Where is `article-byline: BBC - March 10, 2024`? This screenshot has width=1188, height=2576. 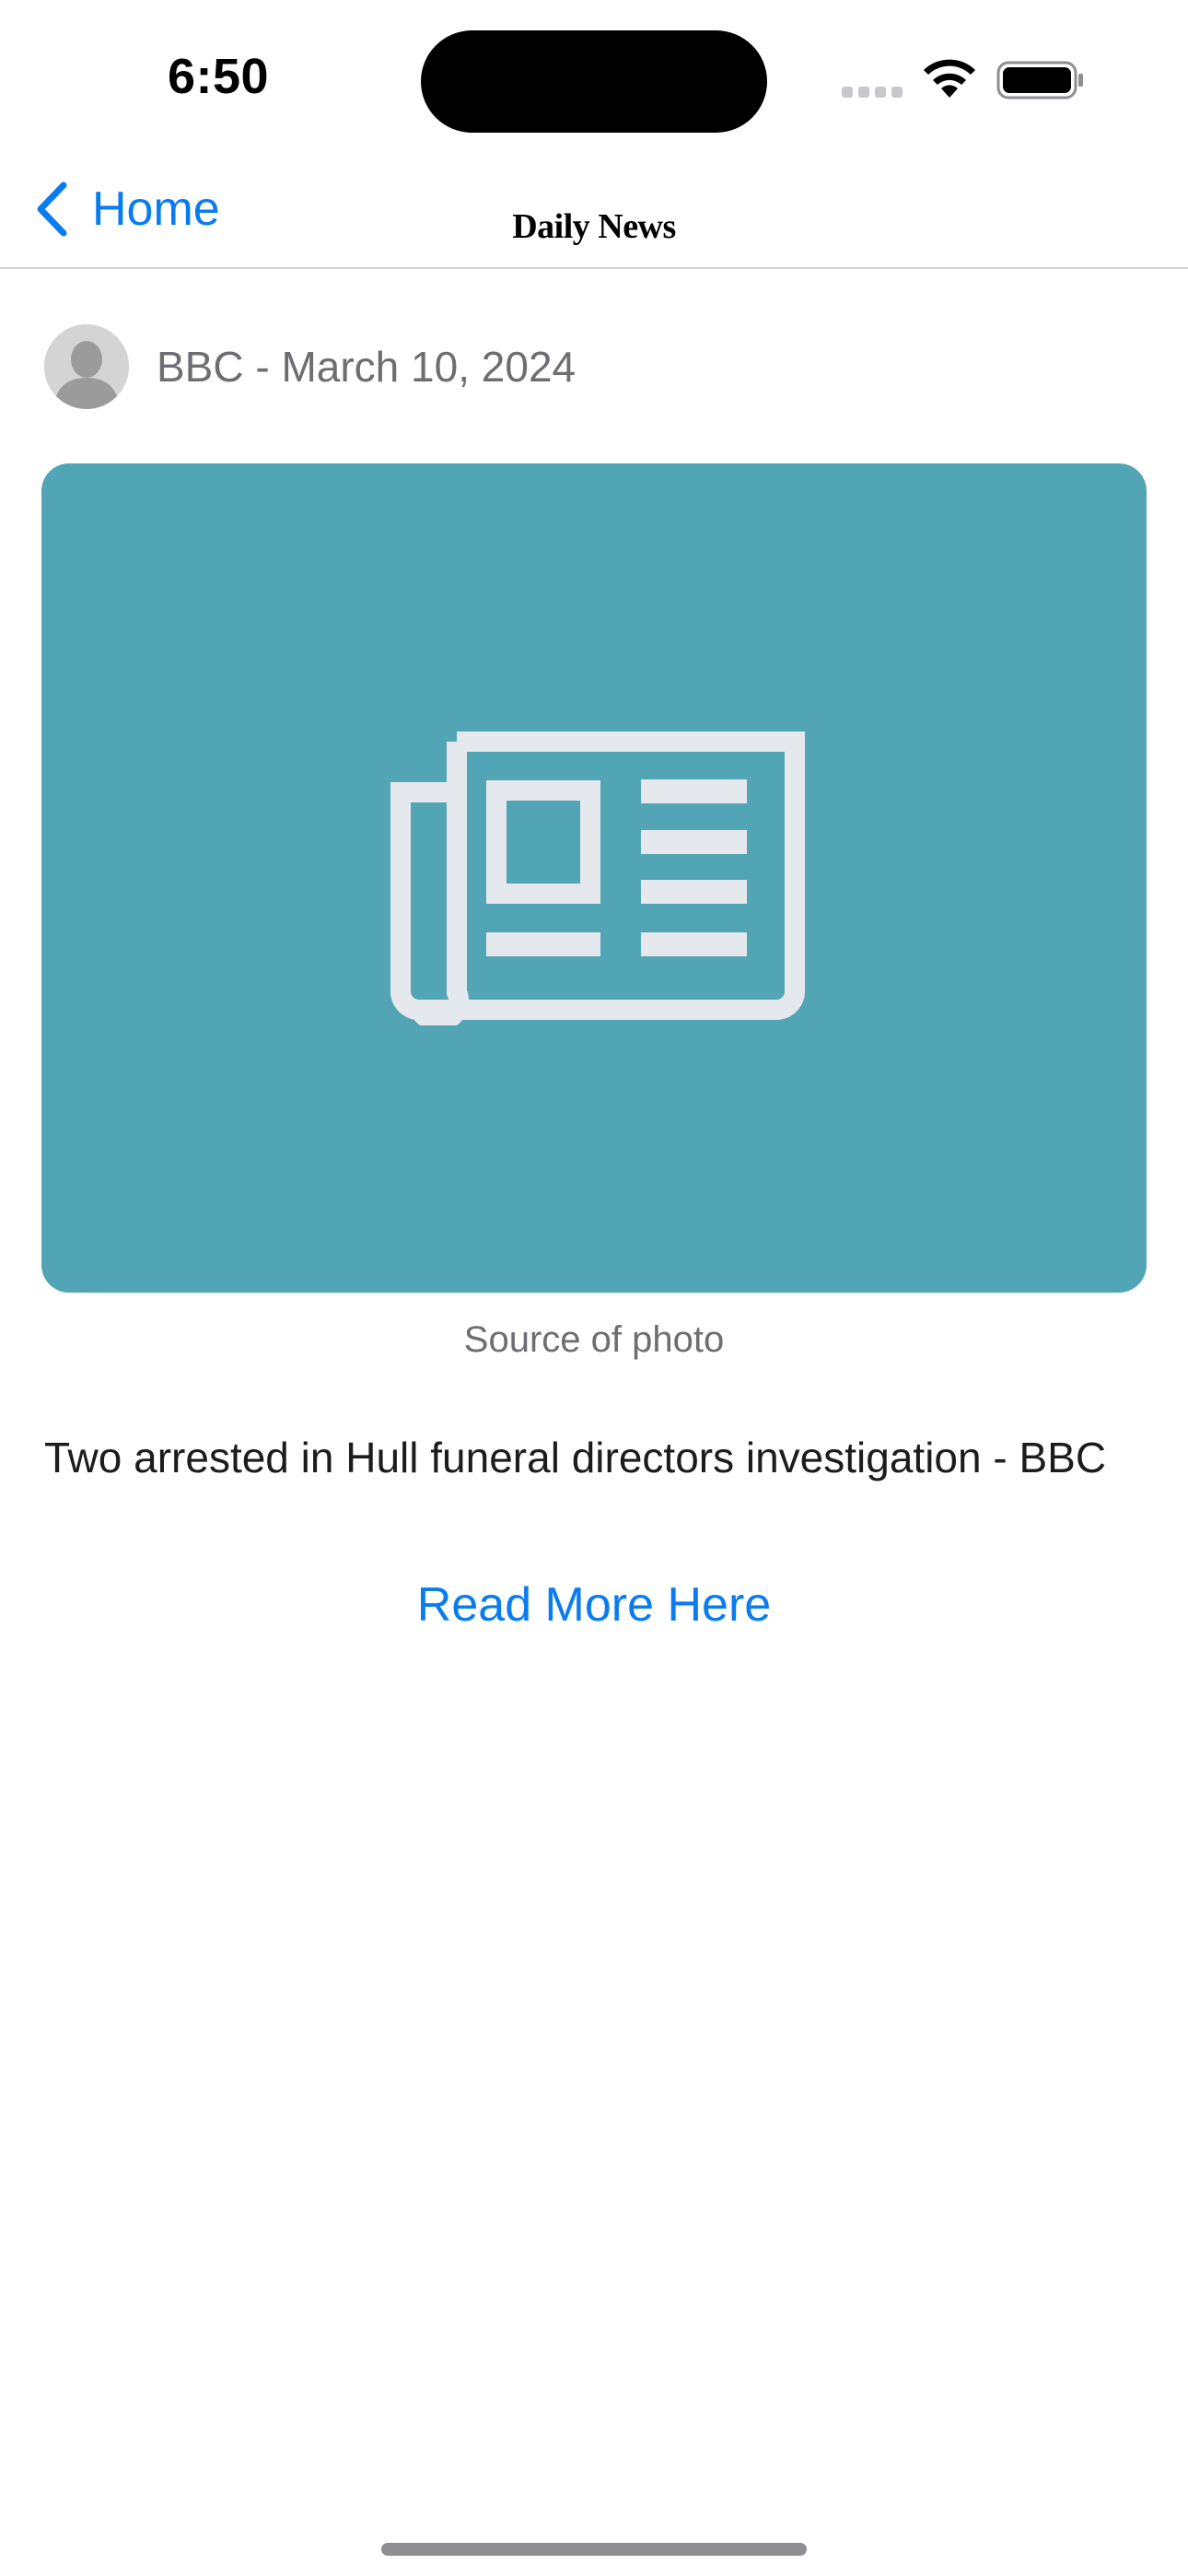 article-byline: BBC - March 10, 2024 is located at coordinates (310, 366).